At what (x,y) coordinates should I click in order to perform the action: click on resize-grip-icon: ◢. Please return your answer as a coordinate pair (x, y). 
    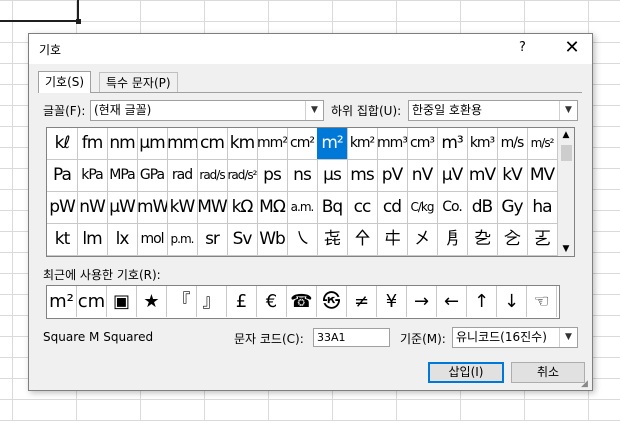
    Looking at the image, I should click on (586, 384).